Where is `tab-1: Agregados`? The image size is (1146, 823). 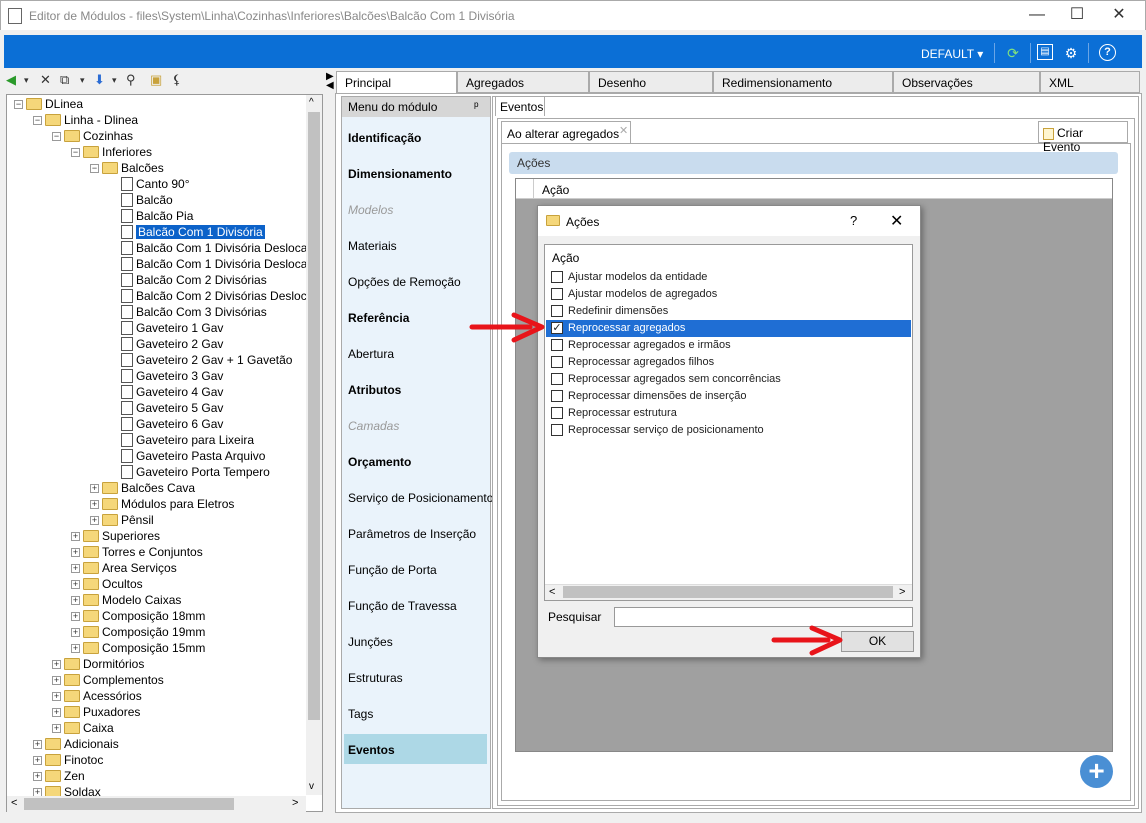
tab-1: Agregados is located at coordinates (523, 82).